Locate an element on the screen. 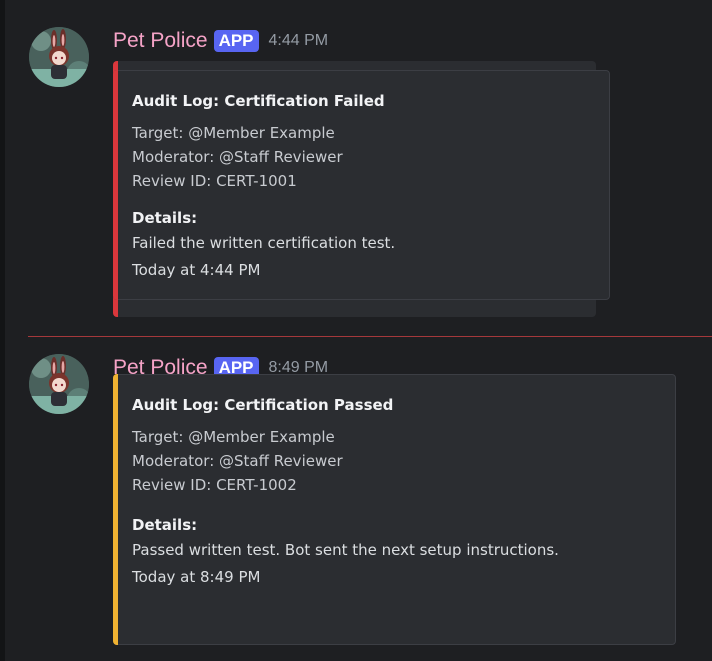 Image resolution: width=712 pixels, height=661 pixels. embed-title: Audit Log: Certification Passed is located at coordinates (263, 405).